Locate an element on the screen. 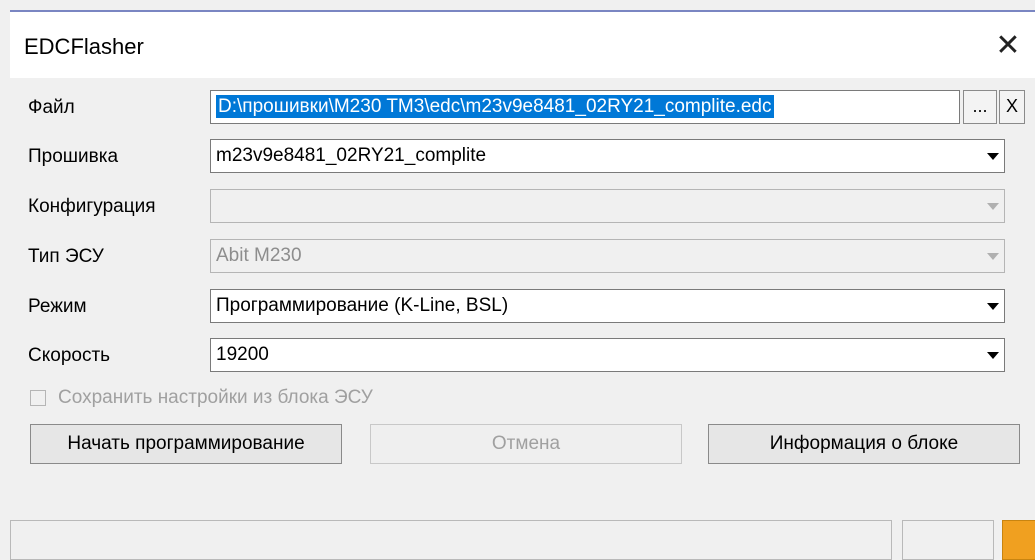 Image resolution: width=1035 pixels, height=560 pixels. firmware-select: m23v9e8481_02RY21_complite is located at coordinates (607, 156).